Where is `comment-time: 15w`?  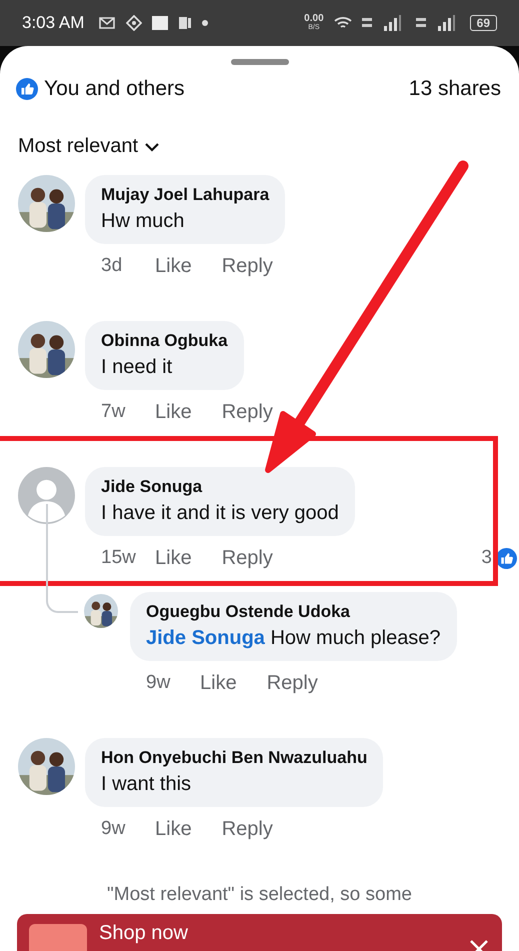
comment-time: 15w is located at coordinates (119, 558).